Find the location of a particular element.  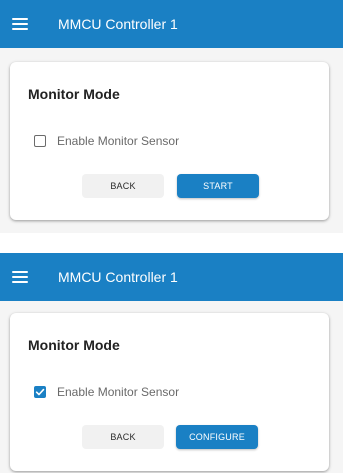

configure-button: CONFIGURE is located at coordinates (217, 437).